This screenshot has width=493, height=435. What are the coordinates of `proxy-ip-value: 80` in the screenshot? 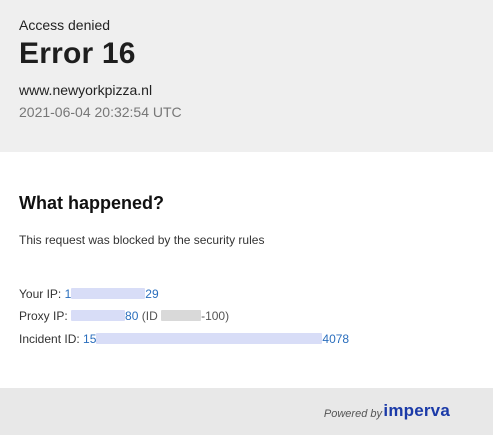 It's located at (104, 316).